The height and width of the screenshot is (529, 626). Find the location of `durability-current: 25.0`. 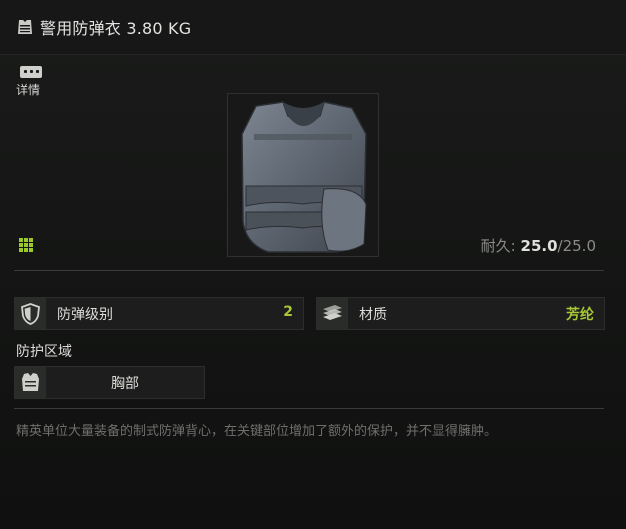

durability-current: 25.0 is located at coordinates (539, 246).